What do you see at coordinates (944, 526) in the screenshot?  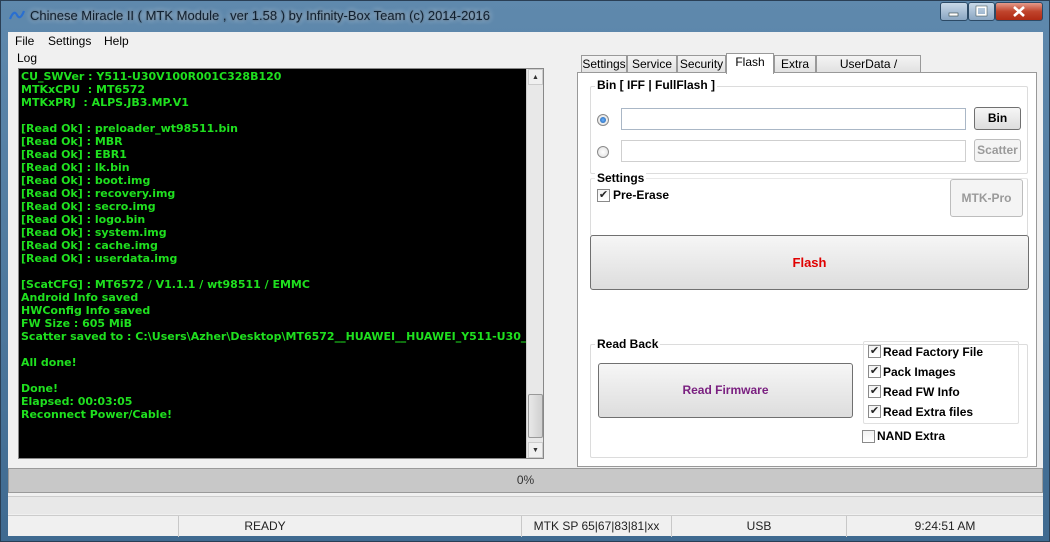 I see `status-time: 9:24:51 AM` at bounding box center [944, 526].